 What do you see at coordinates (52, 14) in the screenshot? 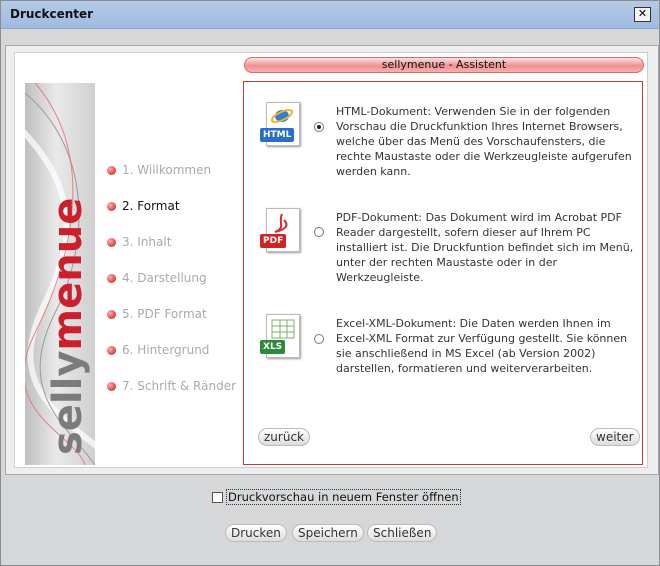
I see `window-title: Druckcenter` at bounding box center [52, 14].